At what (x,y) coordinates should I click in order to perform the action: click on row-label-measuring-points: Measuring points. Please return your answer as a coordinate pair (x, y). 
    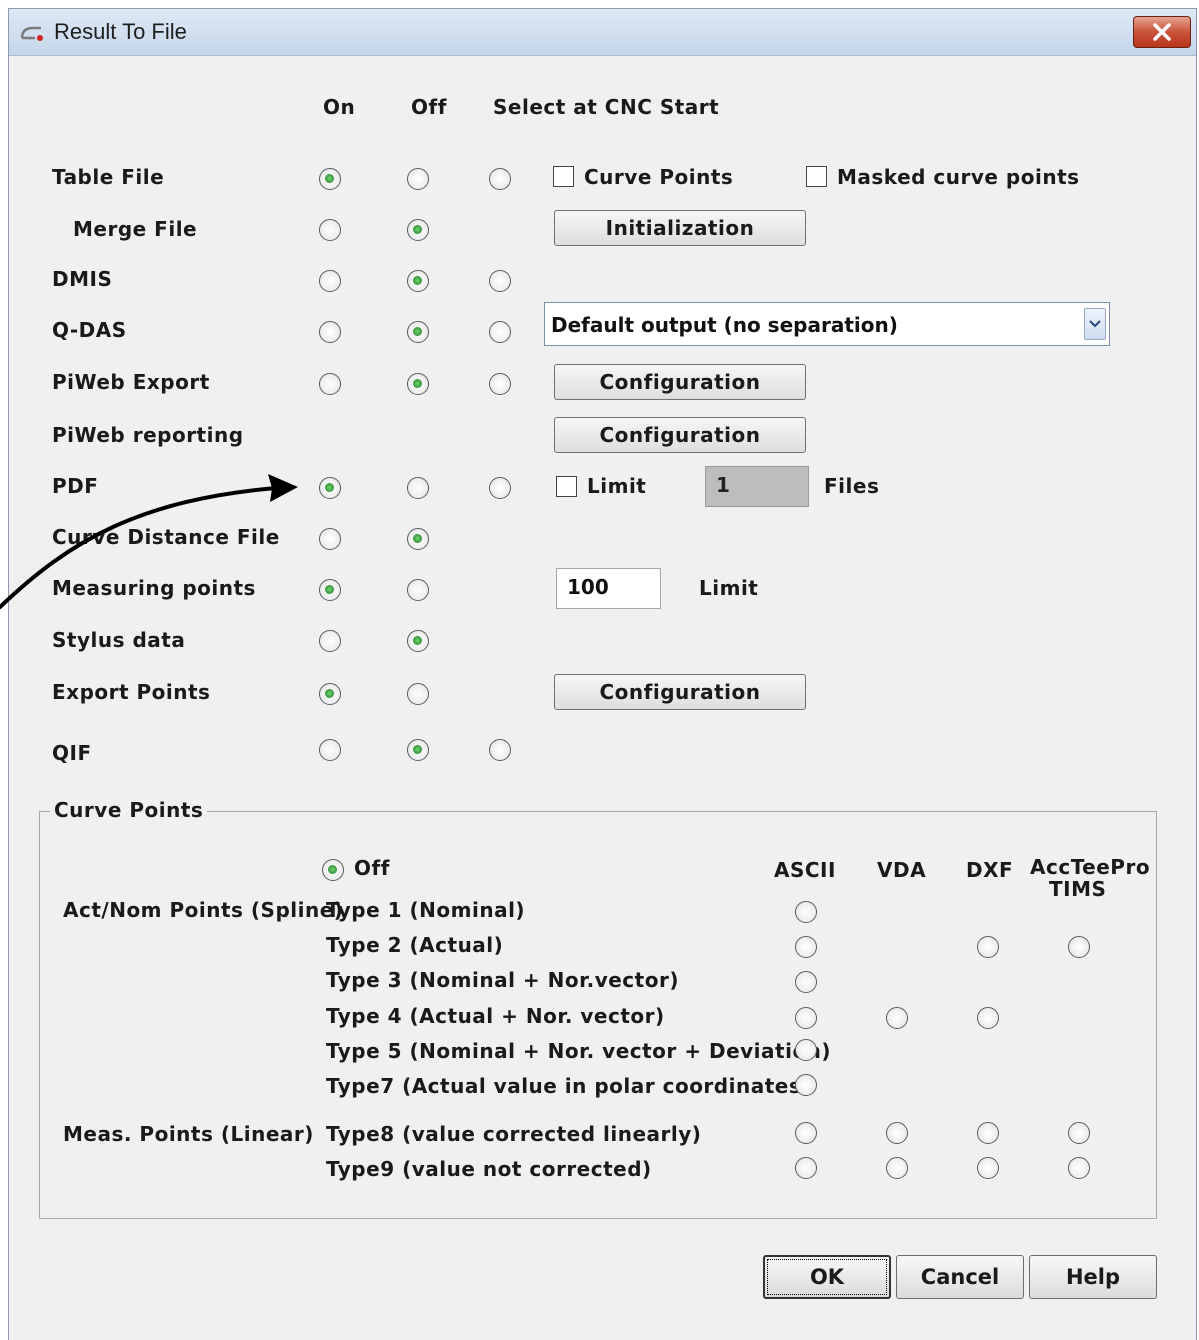
    Looking at the image, I should click on (154, 588).